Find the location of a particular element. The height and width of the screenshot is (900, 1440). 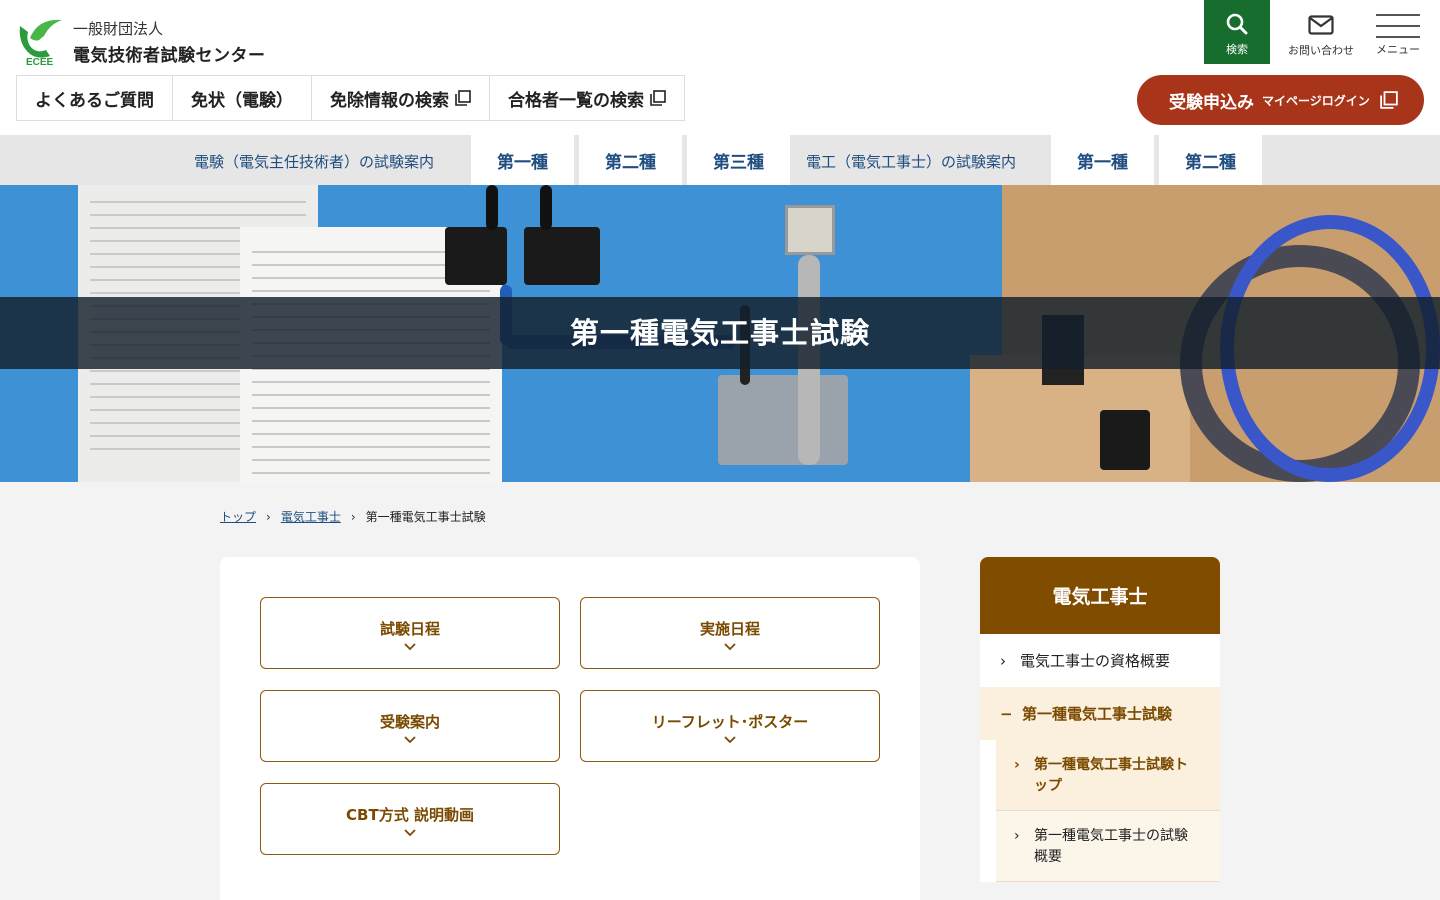

side-item-overview: › 電気工事士の資格概要 is located at coordinates (1100, 660).